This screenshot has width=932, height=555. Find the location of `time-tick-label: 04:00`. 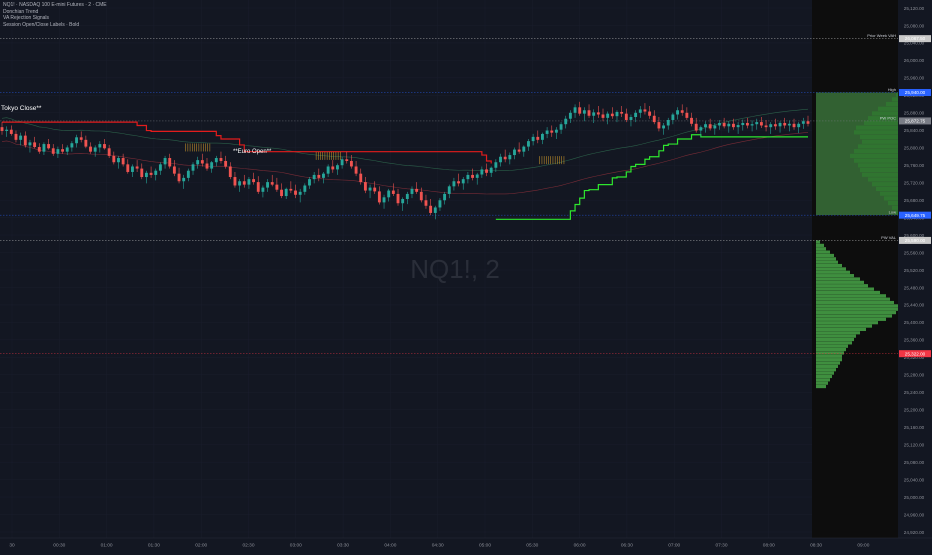

time-tick-label: 04:00 is located at coordinates (390, 546).